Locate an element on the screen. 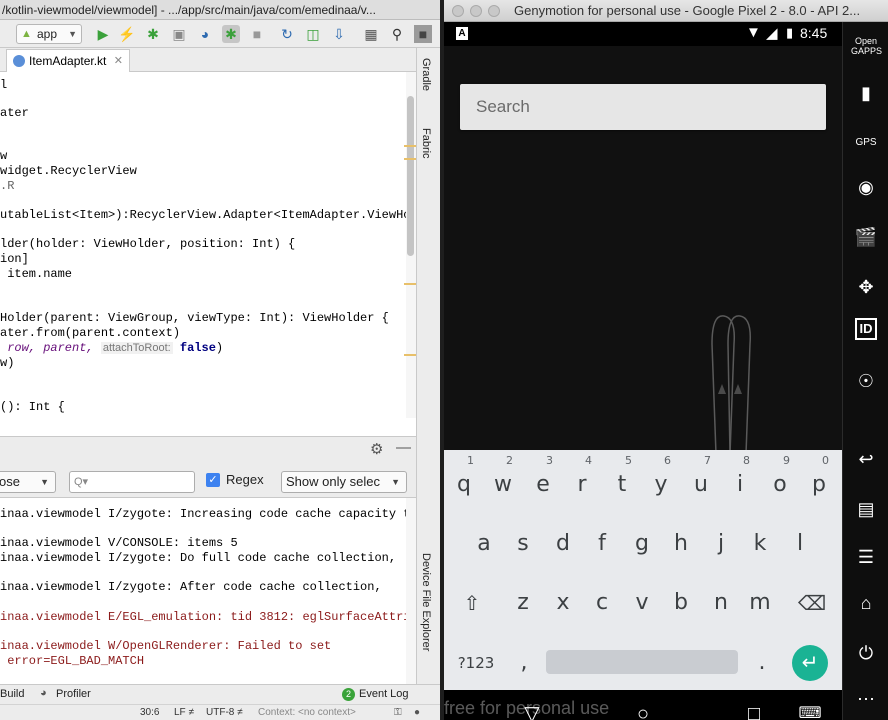  tab-itemadapter: ItemAdapter.kt ✕ is located at coordinates (68, 60).